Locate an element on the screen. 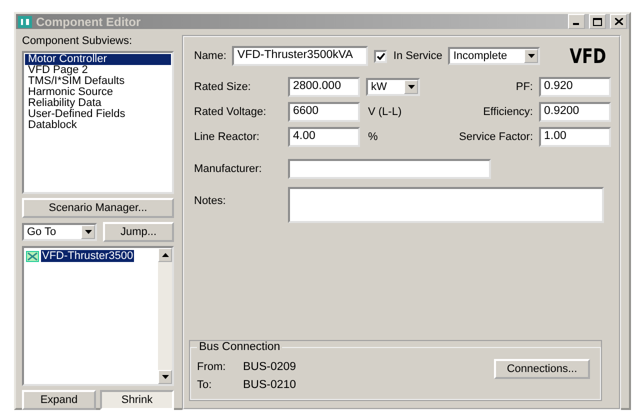  name-field: VFD-Thruster3500kVA is located at coordinates (300, 56).